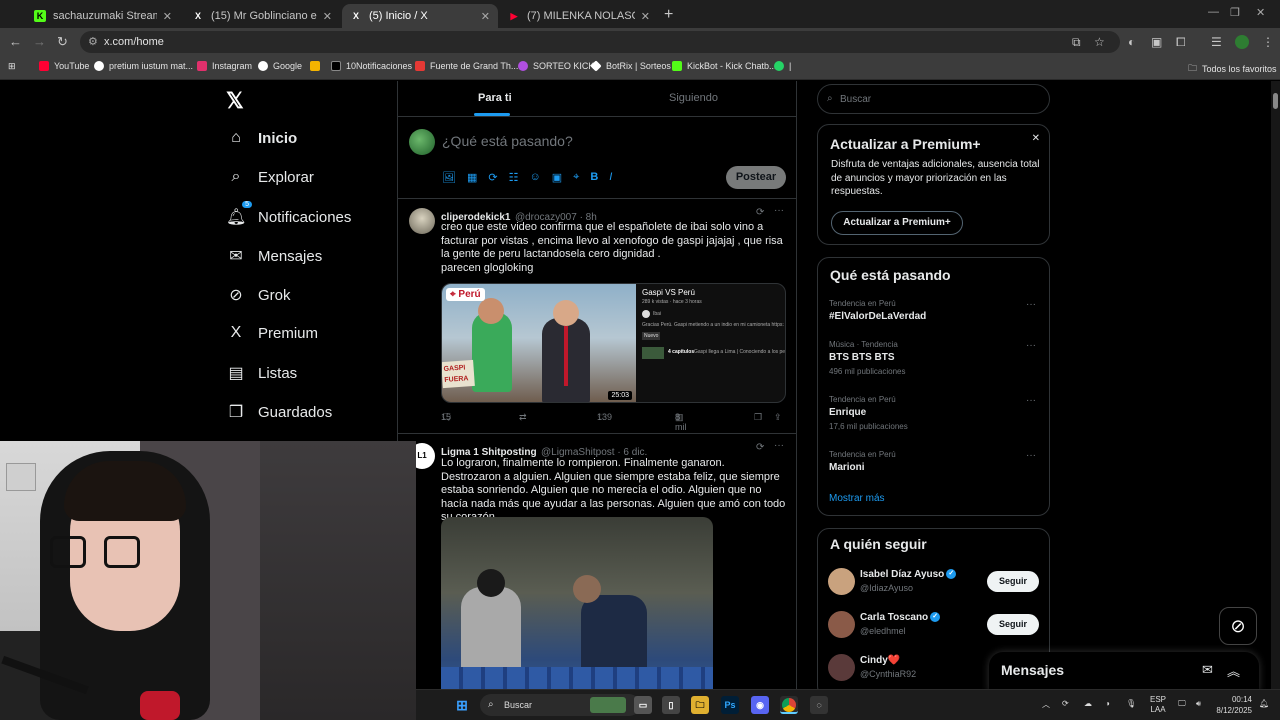 The height and width of the screenshot is (720, 1280). I want to click on nav-item-listas: ▤ Listas, so click(261, 373).